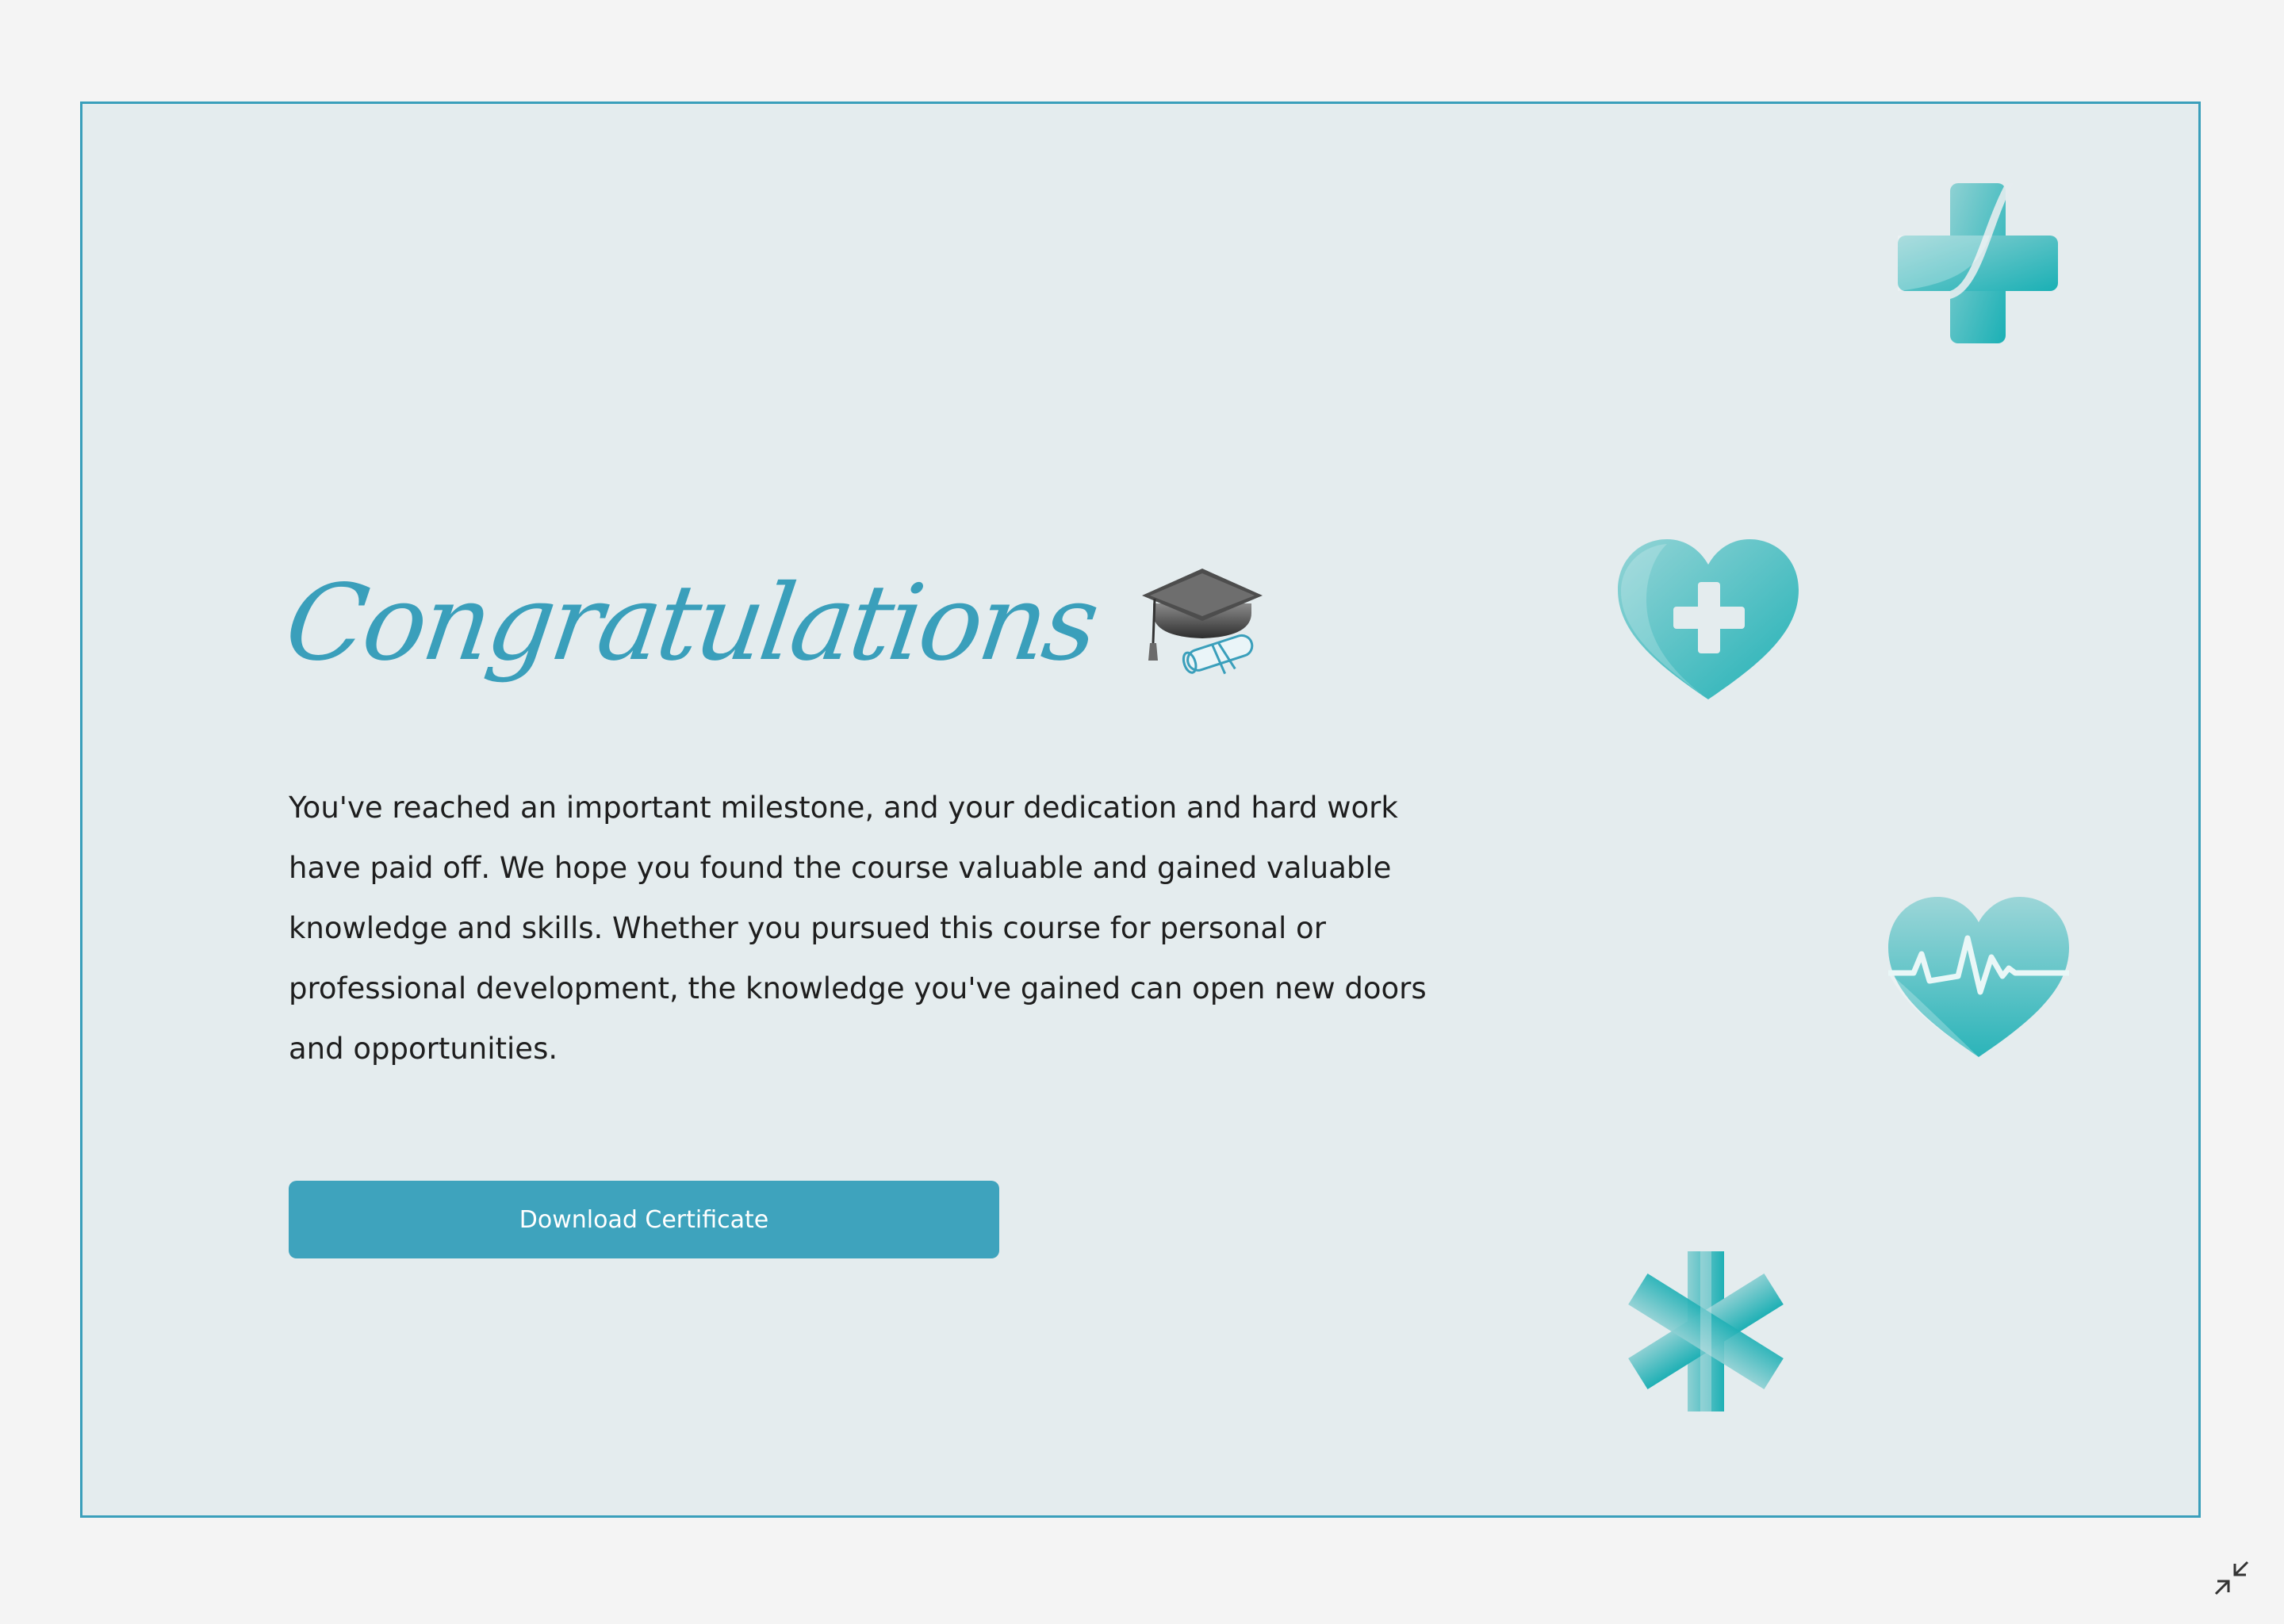 The height and width of the screenshot is (1624, 2284). What do you see at coordinates (1978, 263) in the screenshot?
I see `medical-cross-icon` at bounding box center [1978, 263].